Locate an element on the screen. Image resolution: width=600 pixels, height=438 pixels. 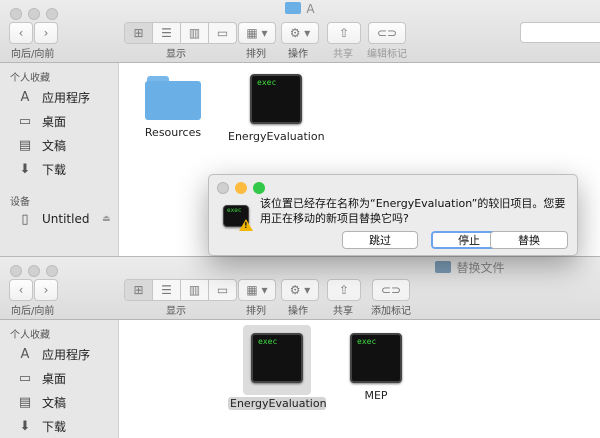
edit-tags-button: ⊂⊃ is located at coordinates (387, 33).